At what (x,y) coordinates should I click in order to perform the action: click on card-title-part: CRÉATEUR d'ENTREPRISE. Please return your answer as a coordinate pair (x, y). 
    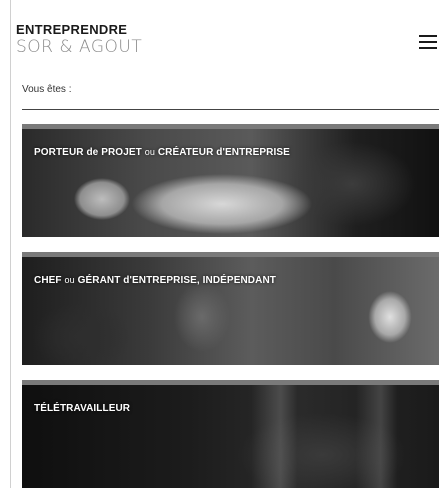
    Looking at the image, I should click on (222, 152).